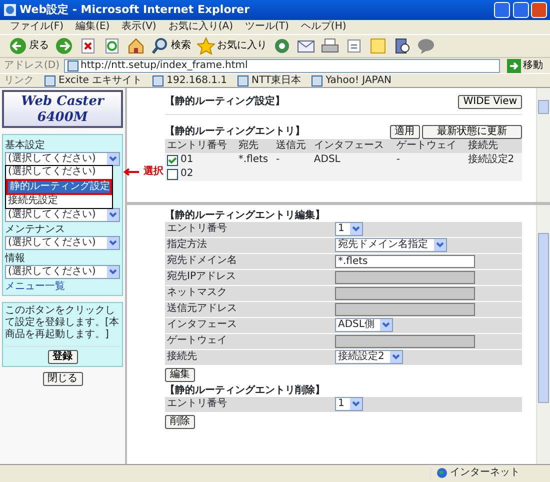 The height and width of the screenshot is (482, 550). I want to click on section-title: 【静的ルーティングエントリ】, so click(235, 132).